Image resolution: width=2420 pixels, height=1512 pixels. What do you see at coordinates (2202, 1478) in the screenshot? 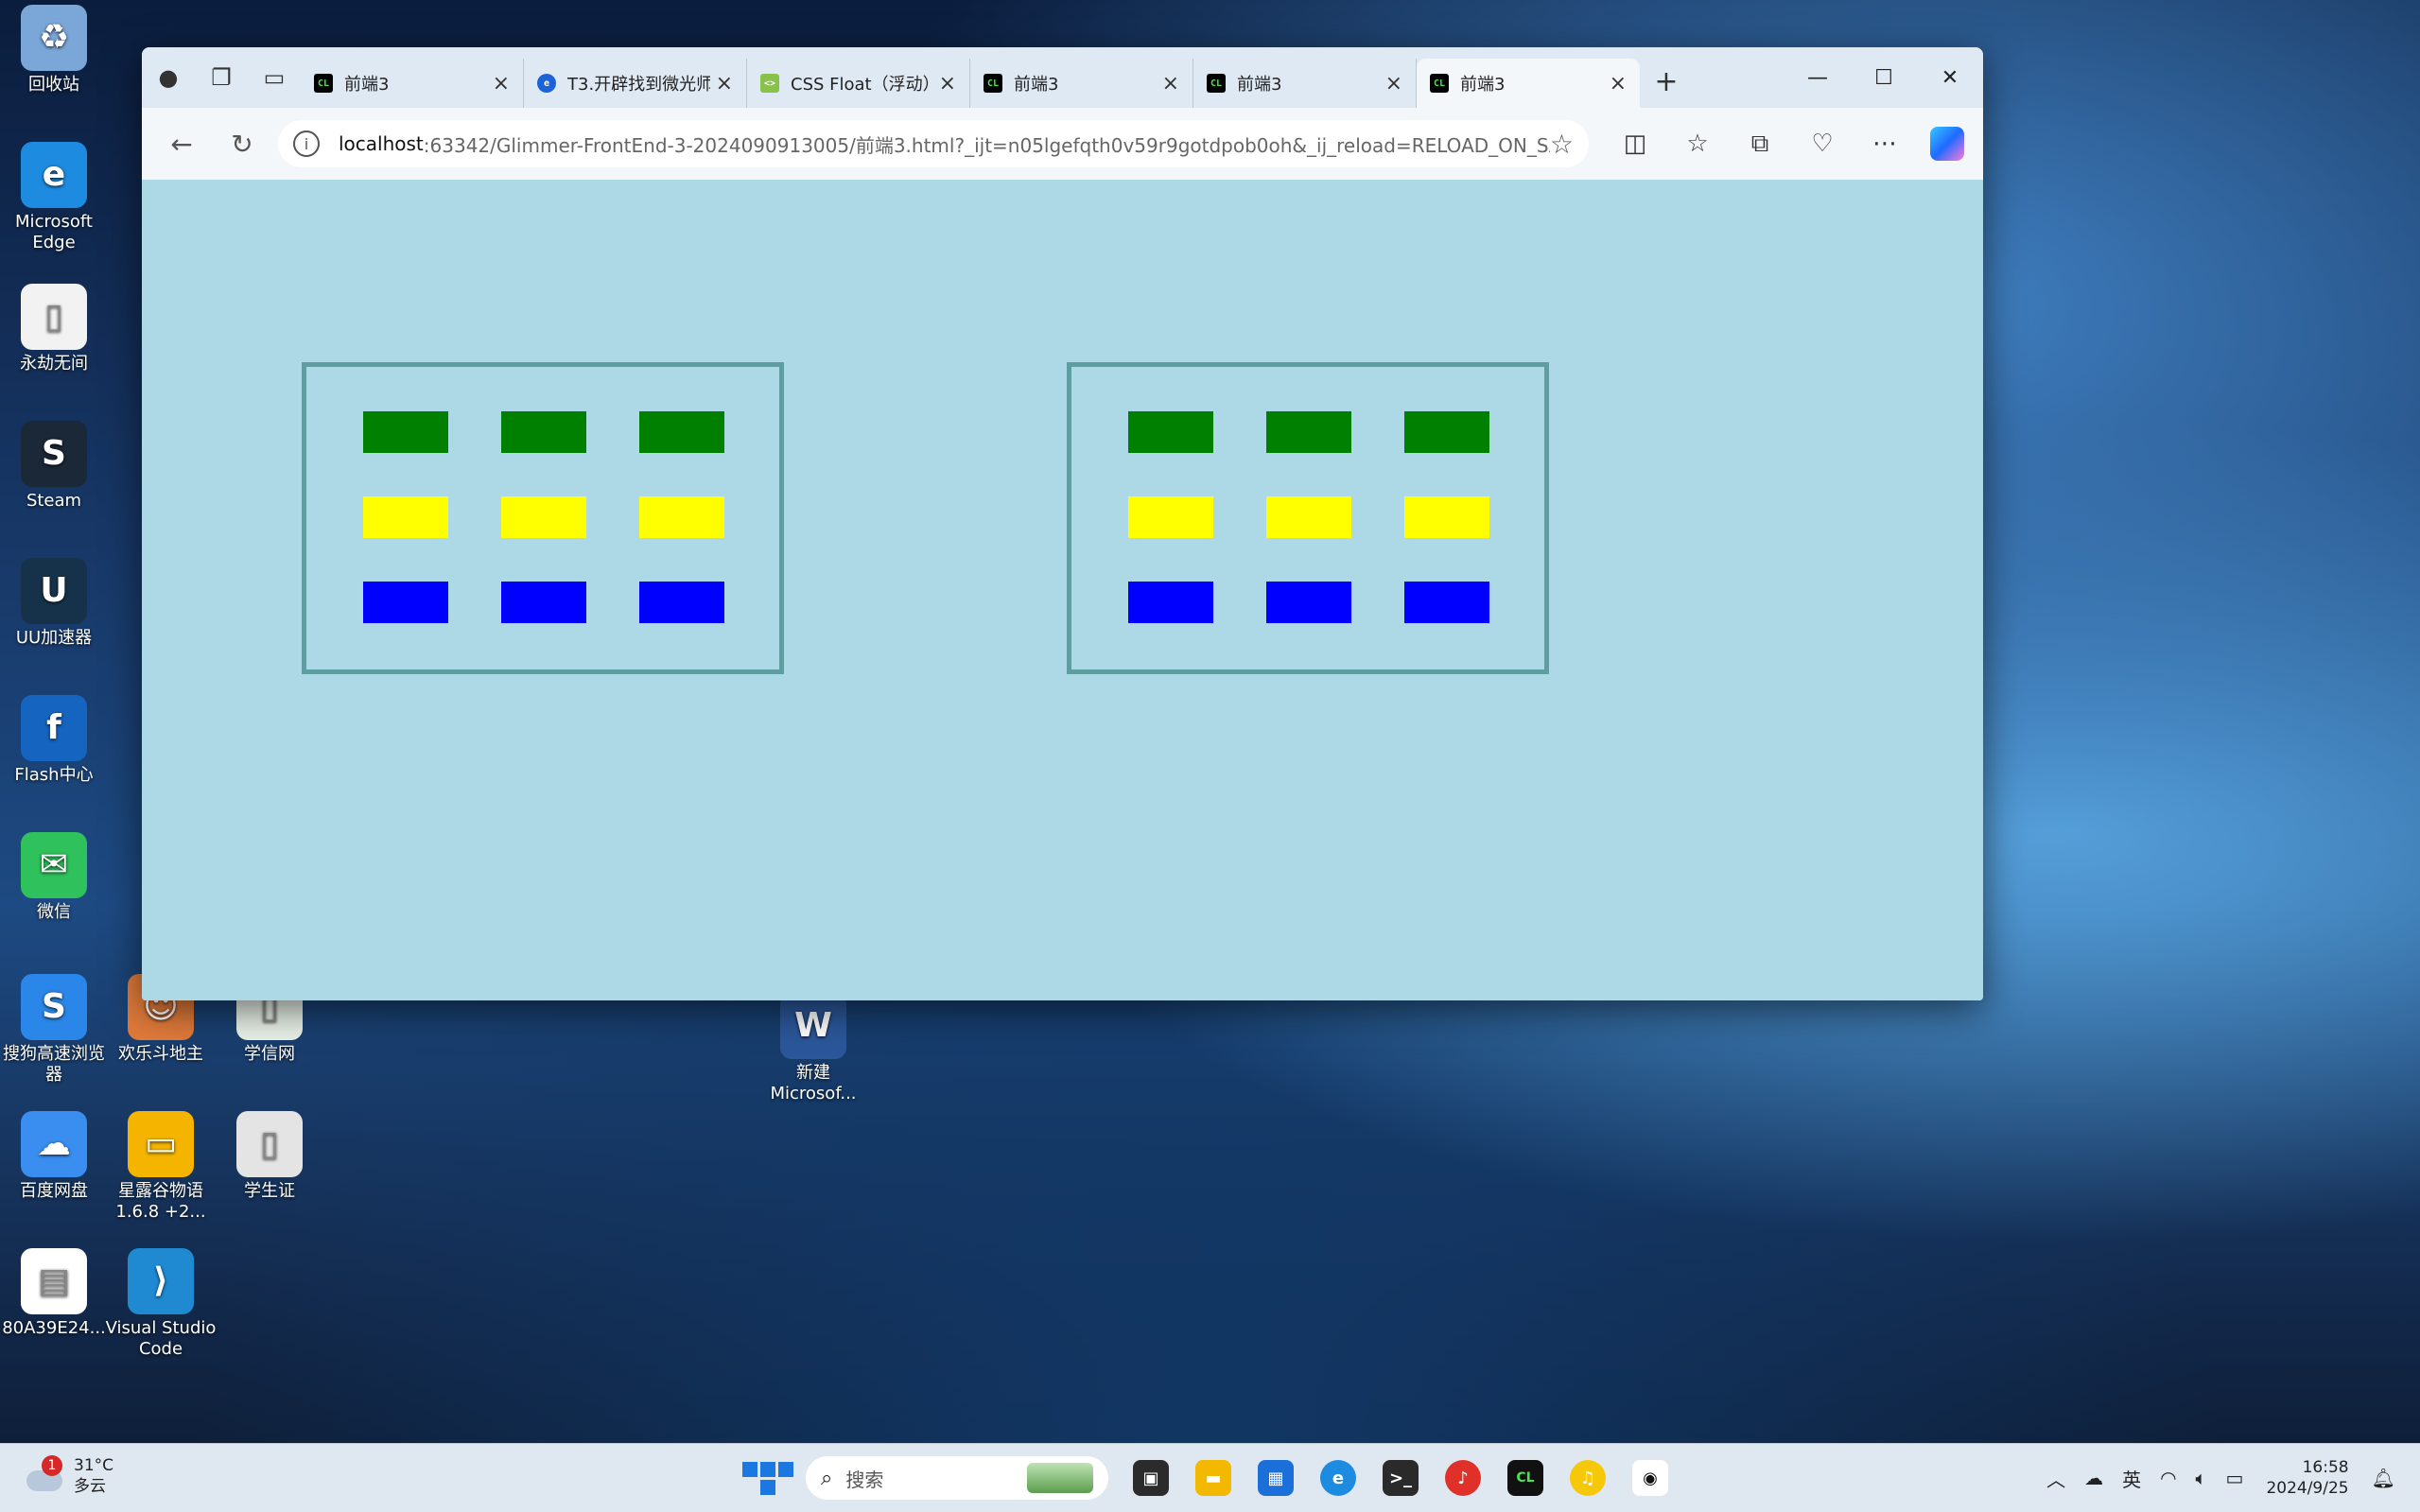
I see `volume-icon: 🔈︎` at bounding box center [2202, 1478].